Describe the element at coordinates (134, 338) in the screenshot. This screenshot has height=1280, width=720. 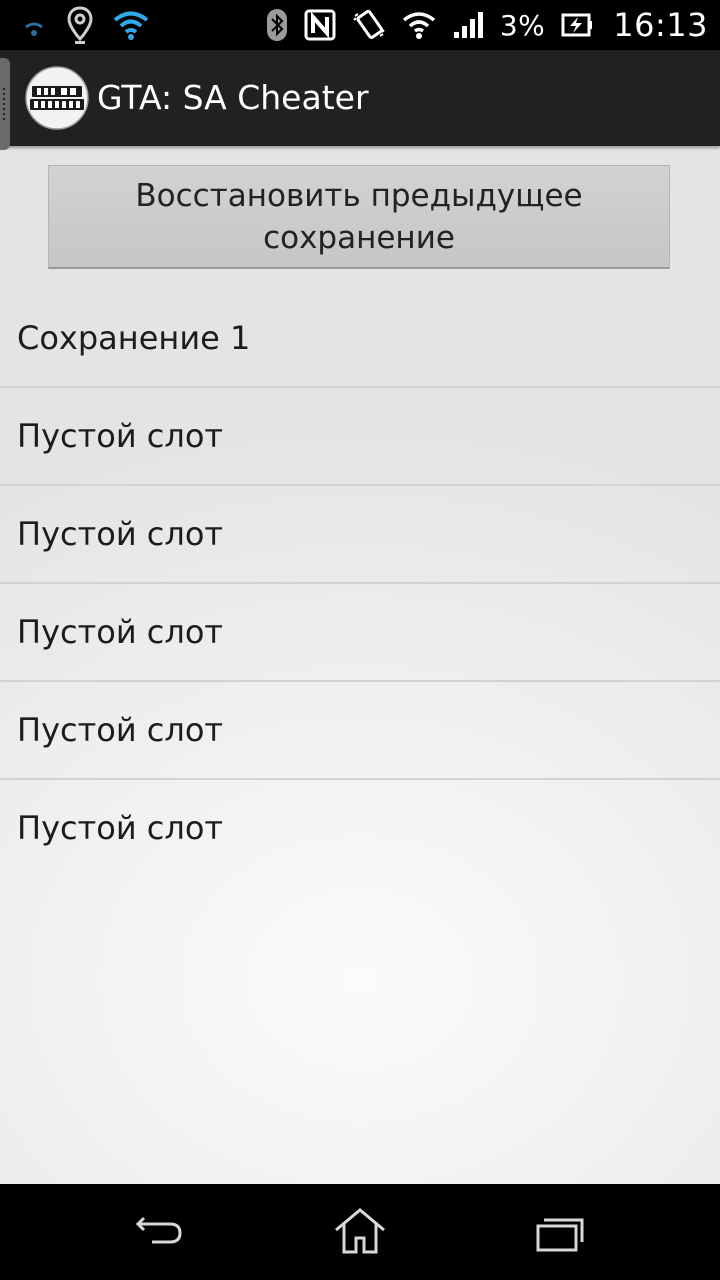
I see `save-slot-label: Сохранение 1` at that location.